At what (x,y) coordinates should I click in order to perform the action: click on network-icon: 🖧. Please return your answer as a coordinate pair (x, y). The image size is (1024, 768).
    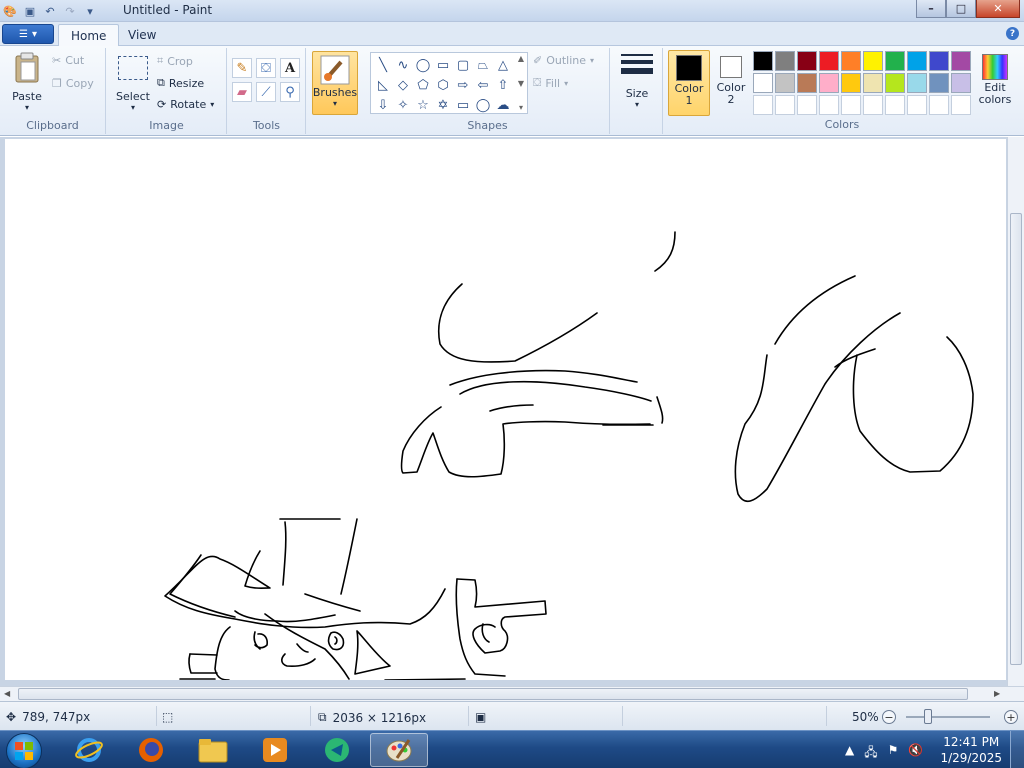
    Looking at the image, I should click on (870, 753).